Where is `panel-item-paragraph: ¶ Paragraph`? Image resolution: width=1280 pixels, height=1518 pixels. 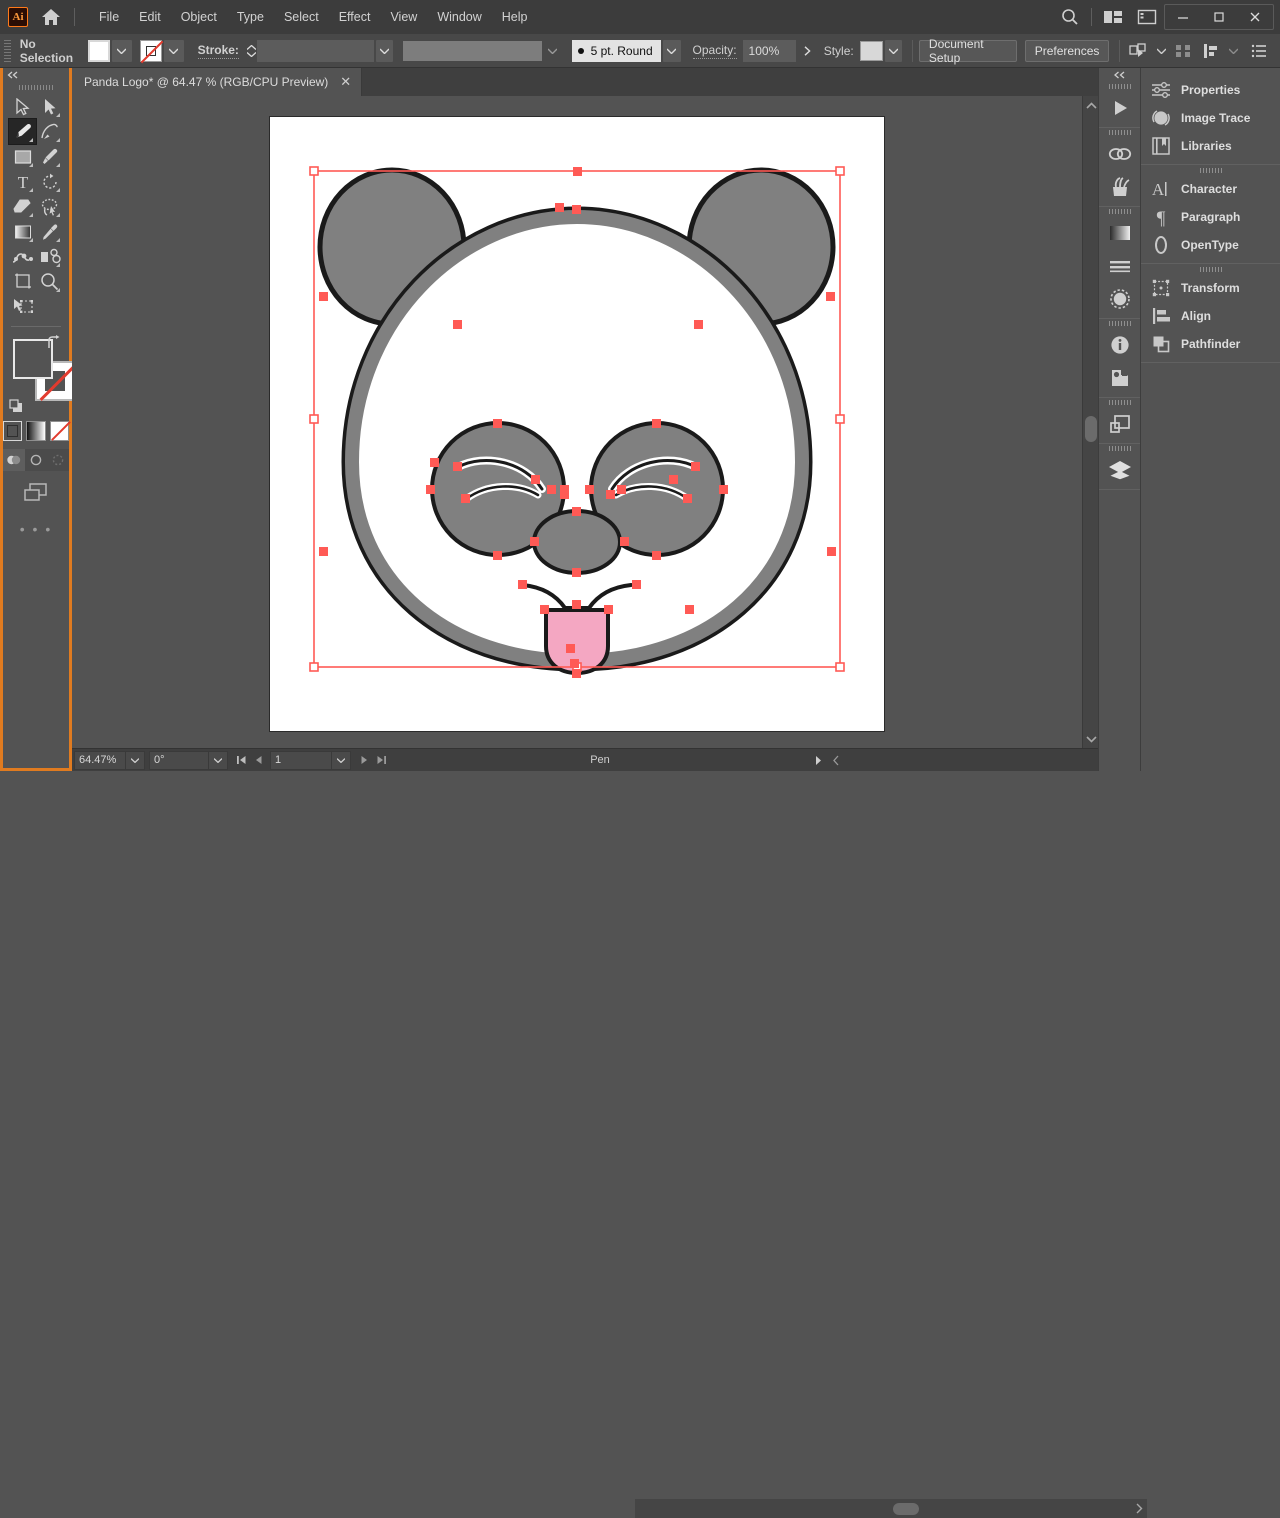 panel-item-paragraph: ¶ Paragraph is located at coordinates (1210, 217).